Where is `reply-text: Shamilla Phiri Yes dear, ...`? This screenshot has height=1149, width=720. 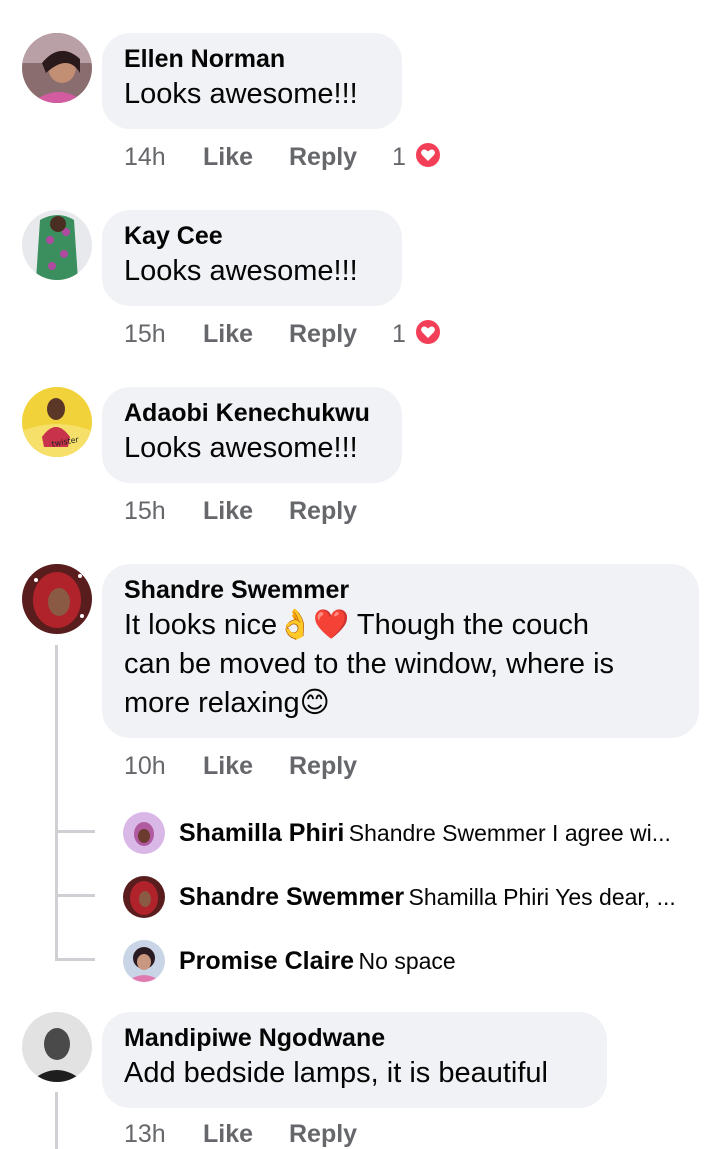
reply-text: Shamilla Phiri Yes dear, ... is located at coordinates (542, 897).